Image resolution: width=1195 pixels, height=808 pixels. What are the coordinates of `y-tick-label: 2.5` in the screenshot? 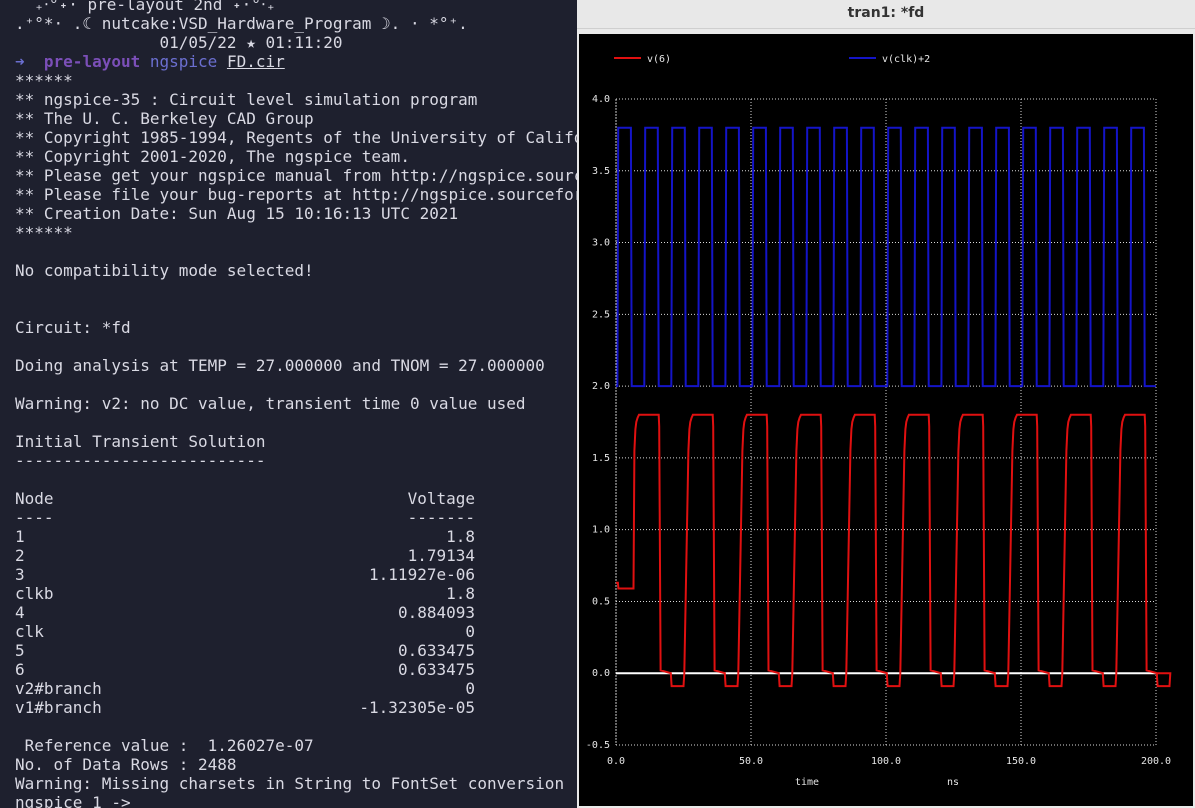 It's located at (601, 314).